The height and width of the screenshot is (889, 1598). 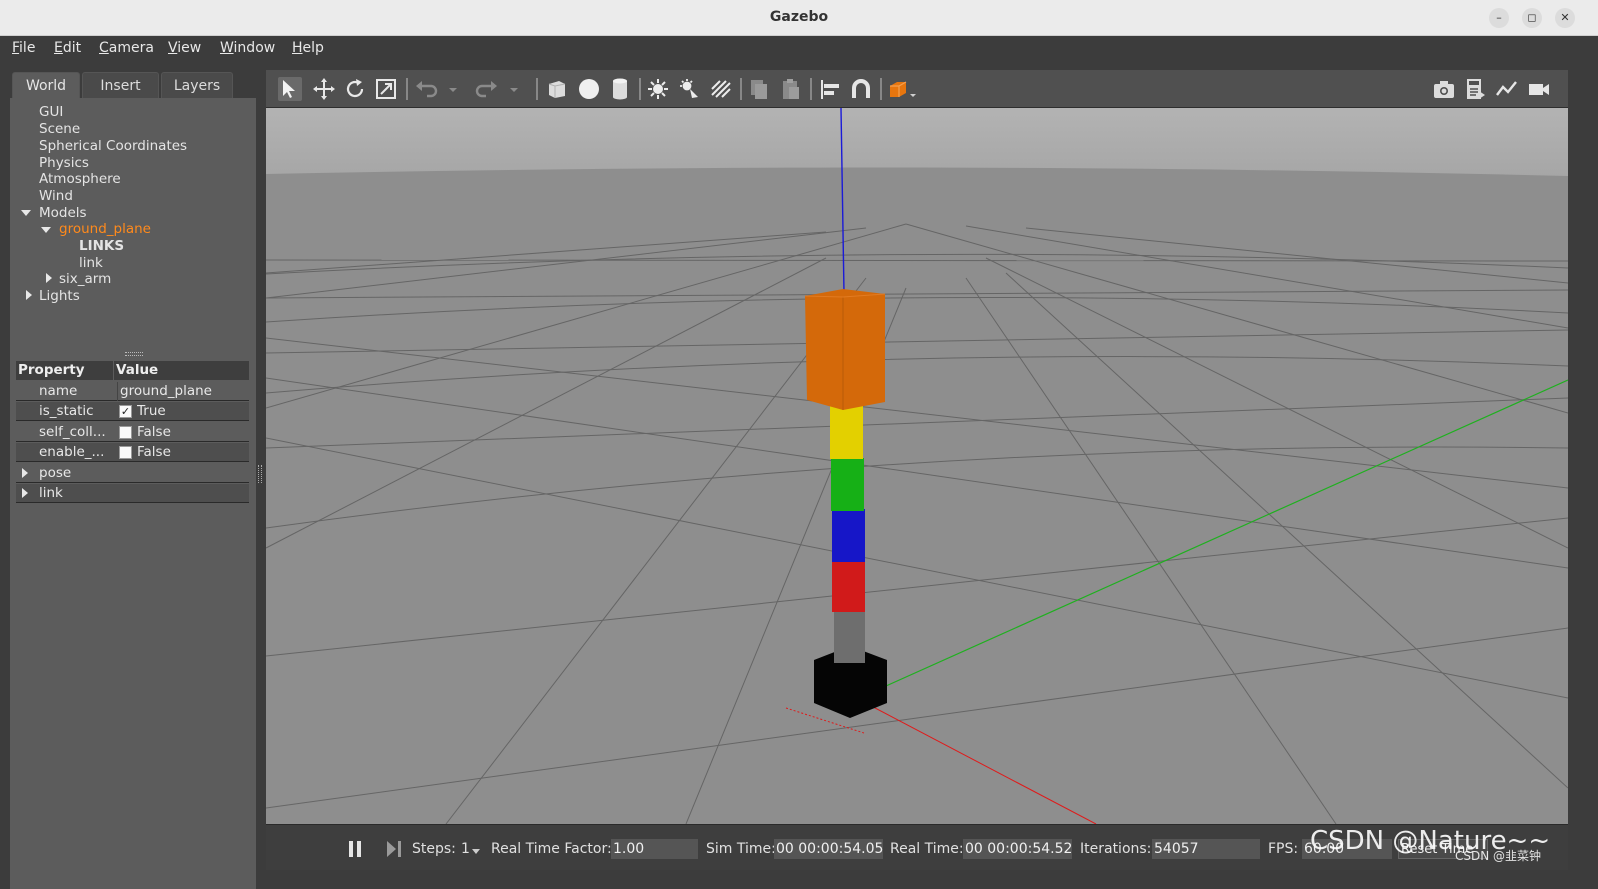 I want to click on menu-help: Help, so click(x=308, y=48).